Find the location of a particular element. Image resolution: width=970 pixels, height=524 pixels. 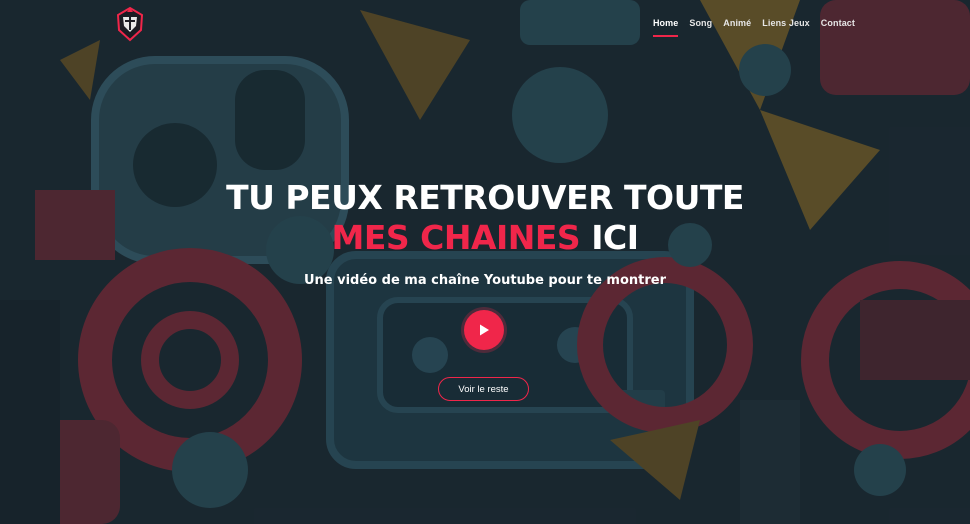

play-video-button is located at coordinates (484, 330).